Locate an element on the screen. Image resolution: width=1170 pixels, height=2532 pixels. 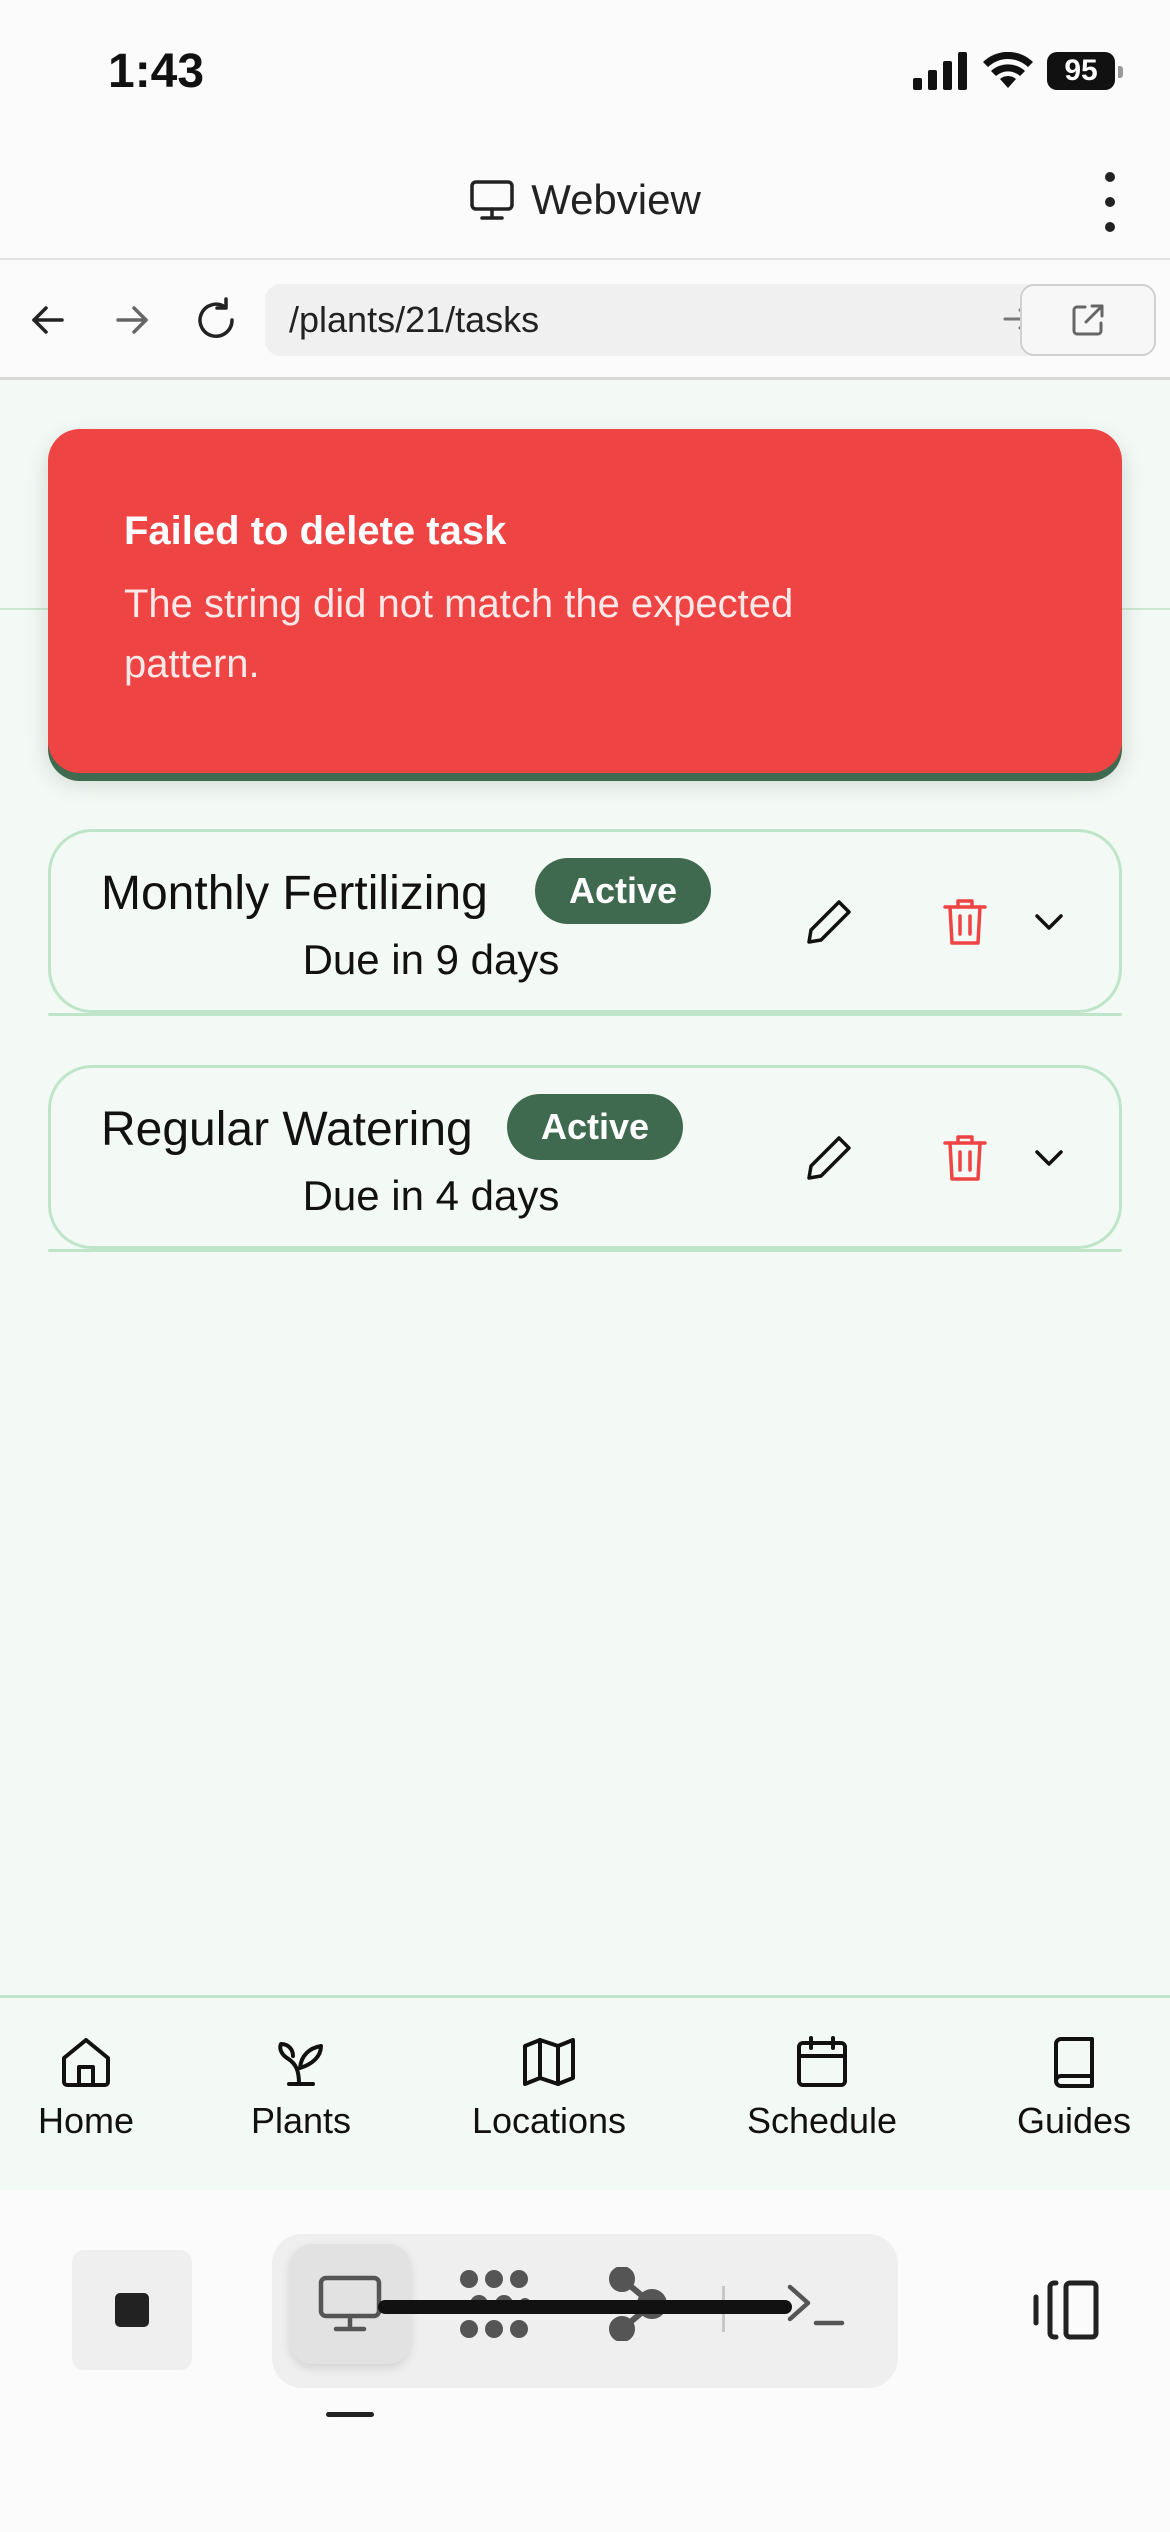
task-card: Regular Watering Active Due in 4 days is located at coordinates (585, 1158).